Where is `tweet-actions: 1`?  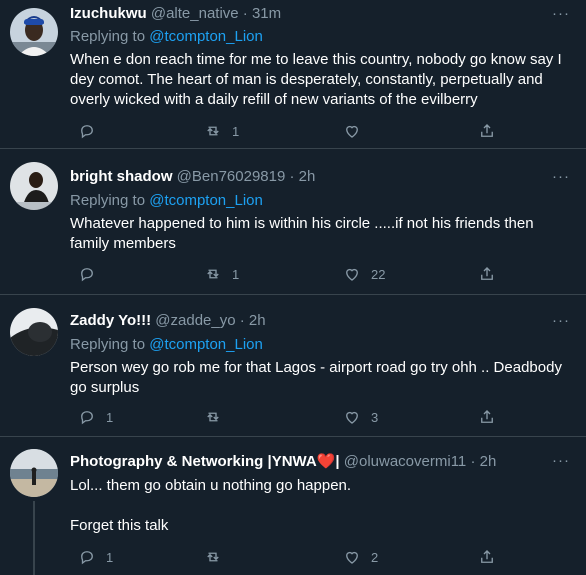 tweet-actions: 1 is located at coordinates (290, 131).